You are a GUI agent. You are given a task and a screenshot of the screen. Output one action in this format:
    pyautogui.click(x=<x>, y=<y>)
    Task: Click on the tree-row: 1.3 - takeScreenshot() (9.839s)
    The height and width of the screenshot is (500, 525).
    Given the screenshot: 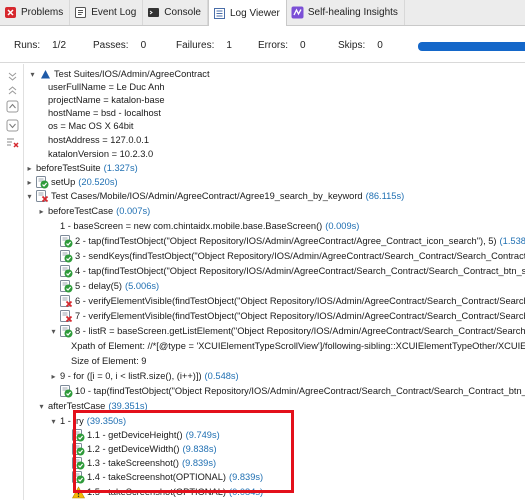 What is the action you would take?
    pyautogui.click(x=275, y=463)
    